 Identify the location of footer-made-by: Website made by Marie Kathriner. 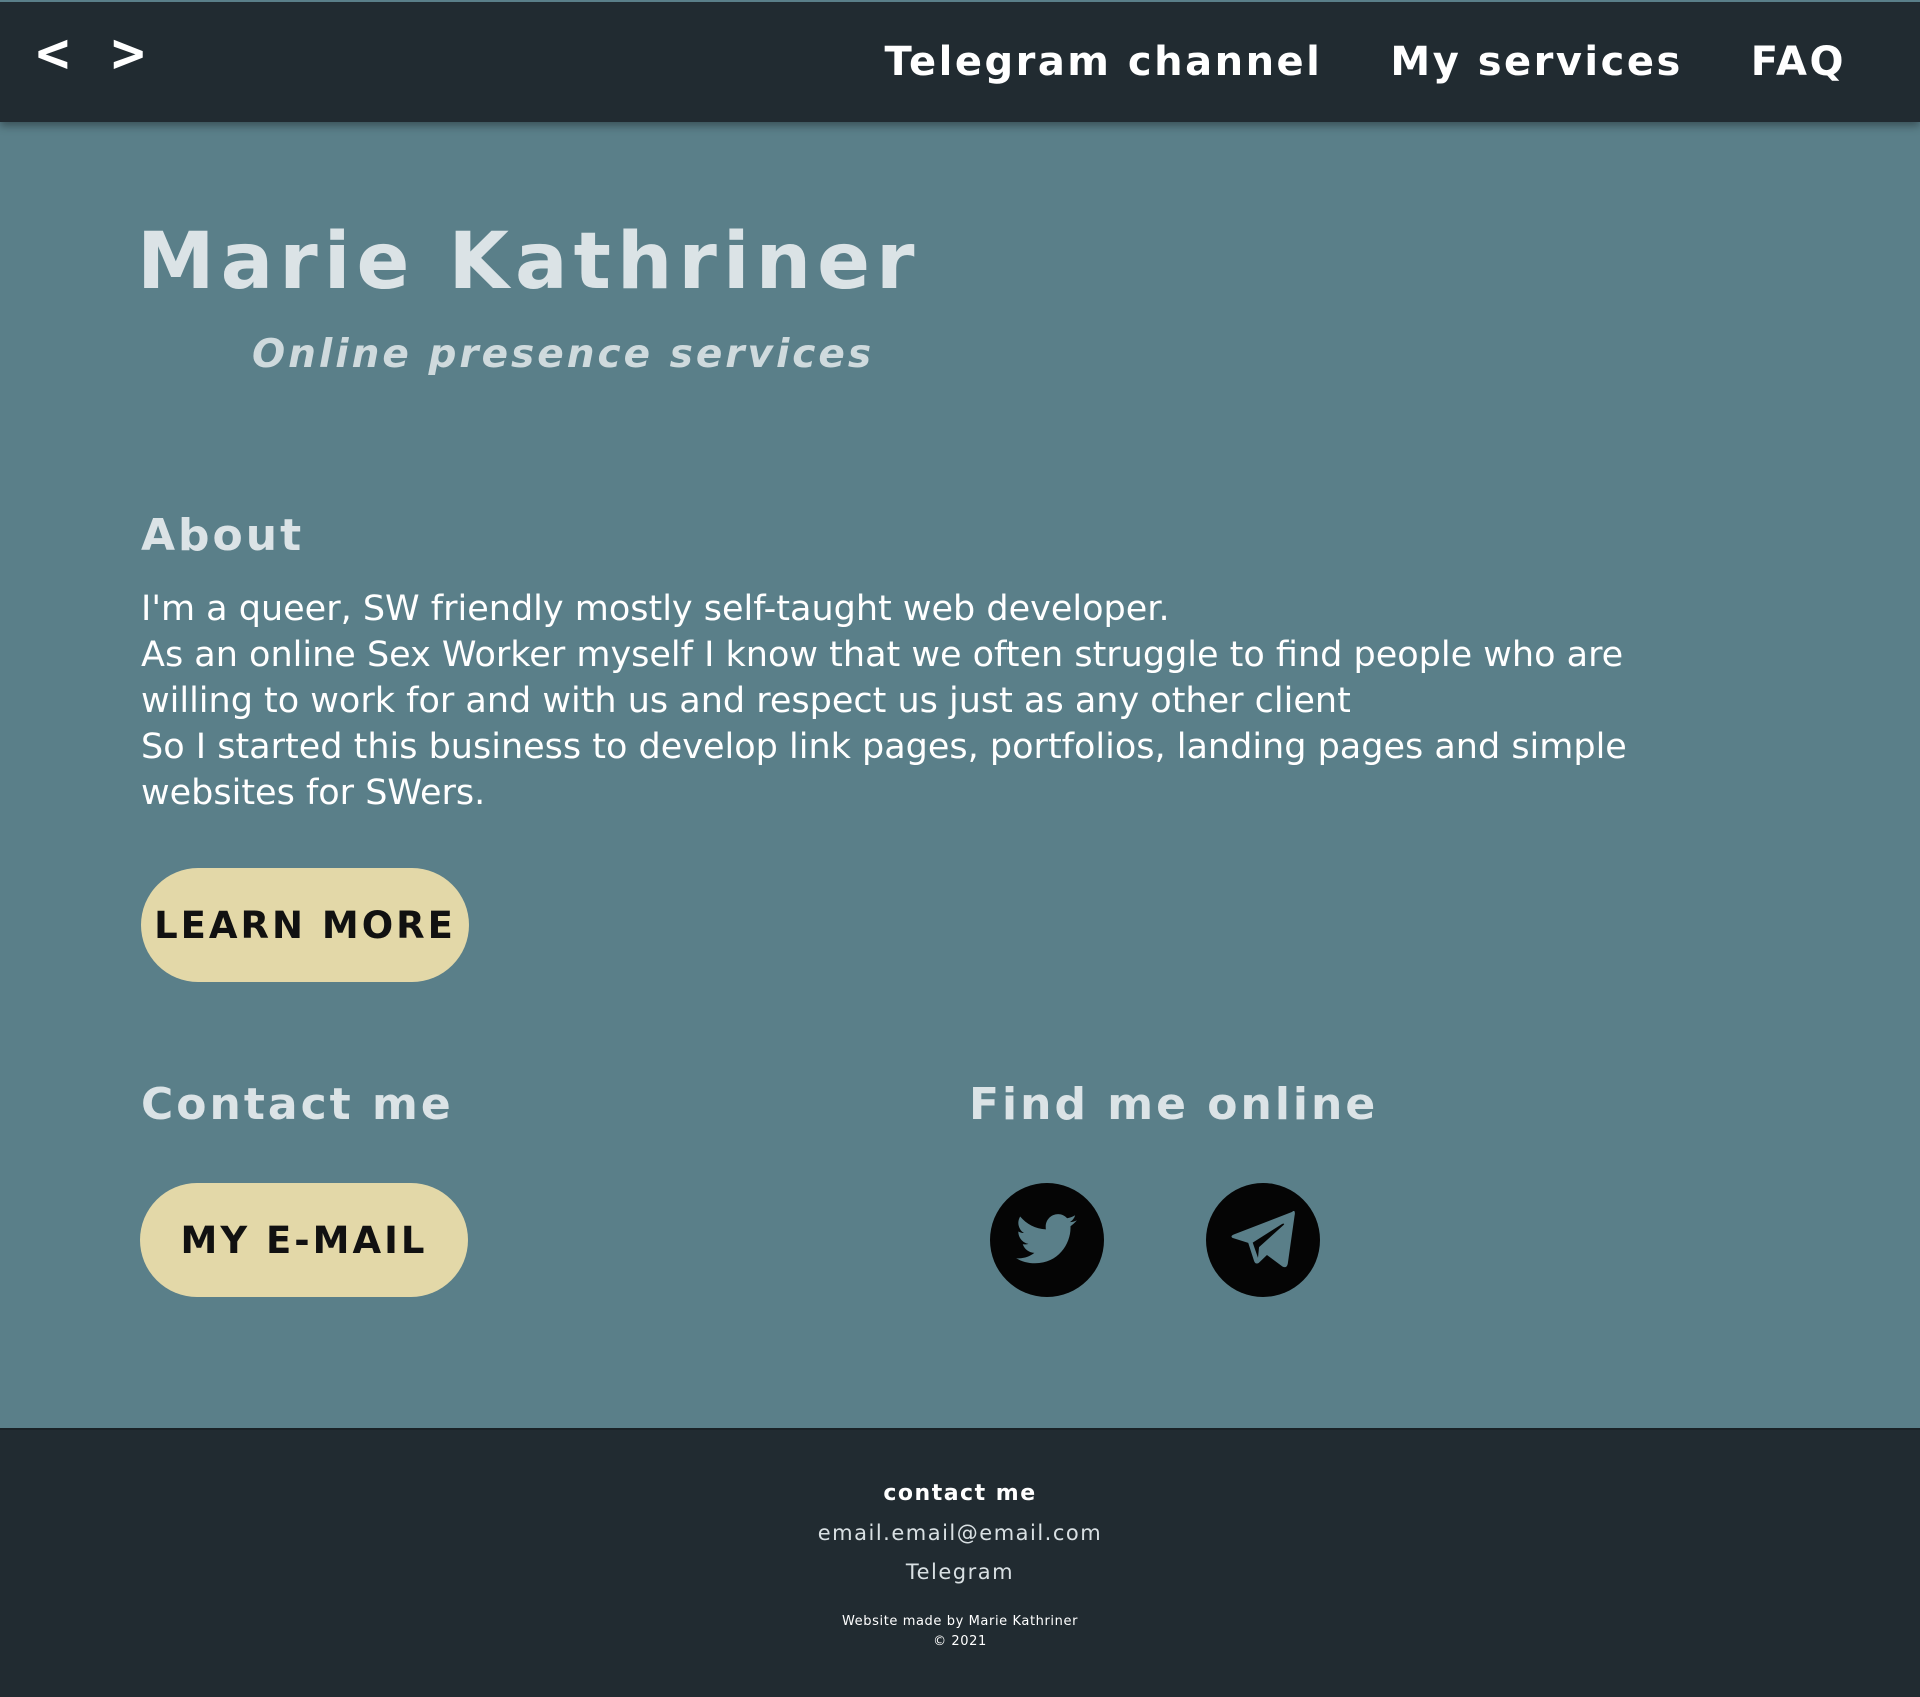
(960, 1621).